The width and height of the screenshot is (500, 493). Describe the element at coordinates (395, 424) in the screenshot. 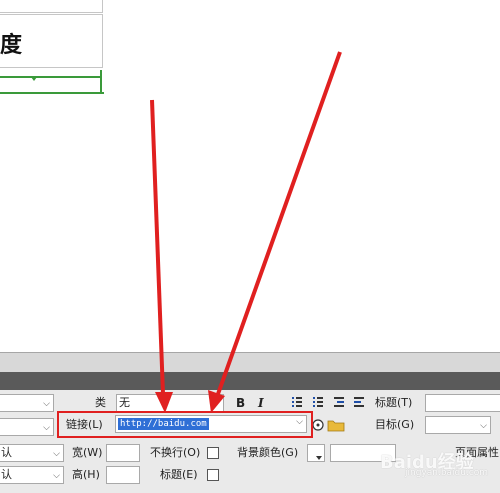

I see `target-label: 目标(G)` at that location.